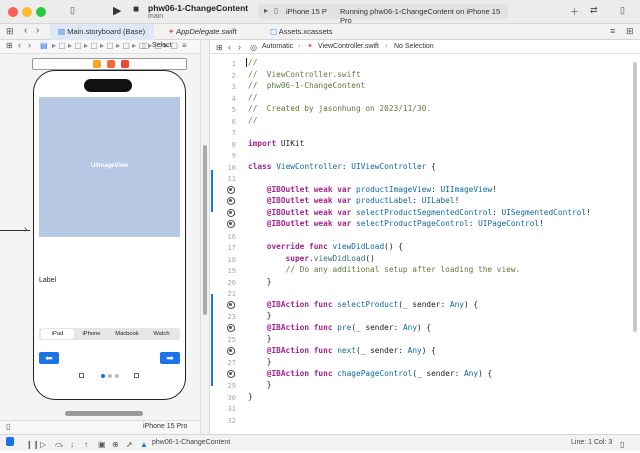 Image resolution: width=640 pixels, height=453 pixels. What do you see at coordinates (594, 10) in the screenshot?
I see `code-review-icon: ⇄` at bounding box center [594, 10].